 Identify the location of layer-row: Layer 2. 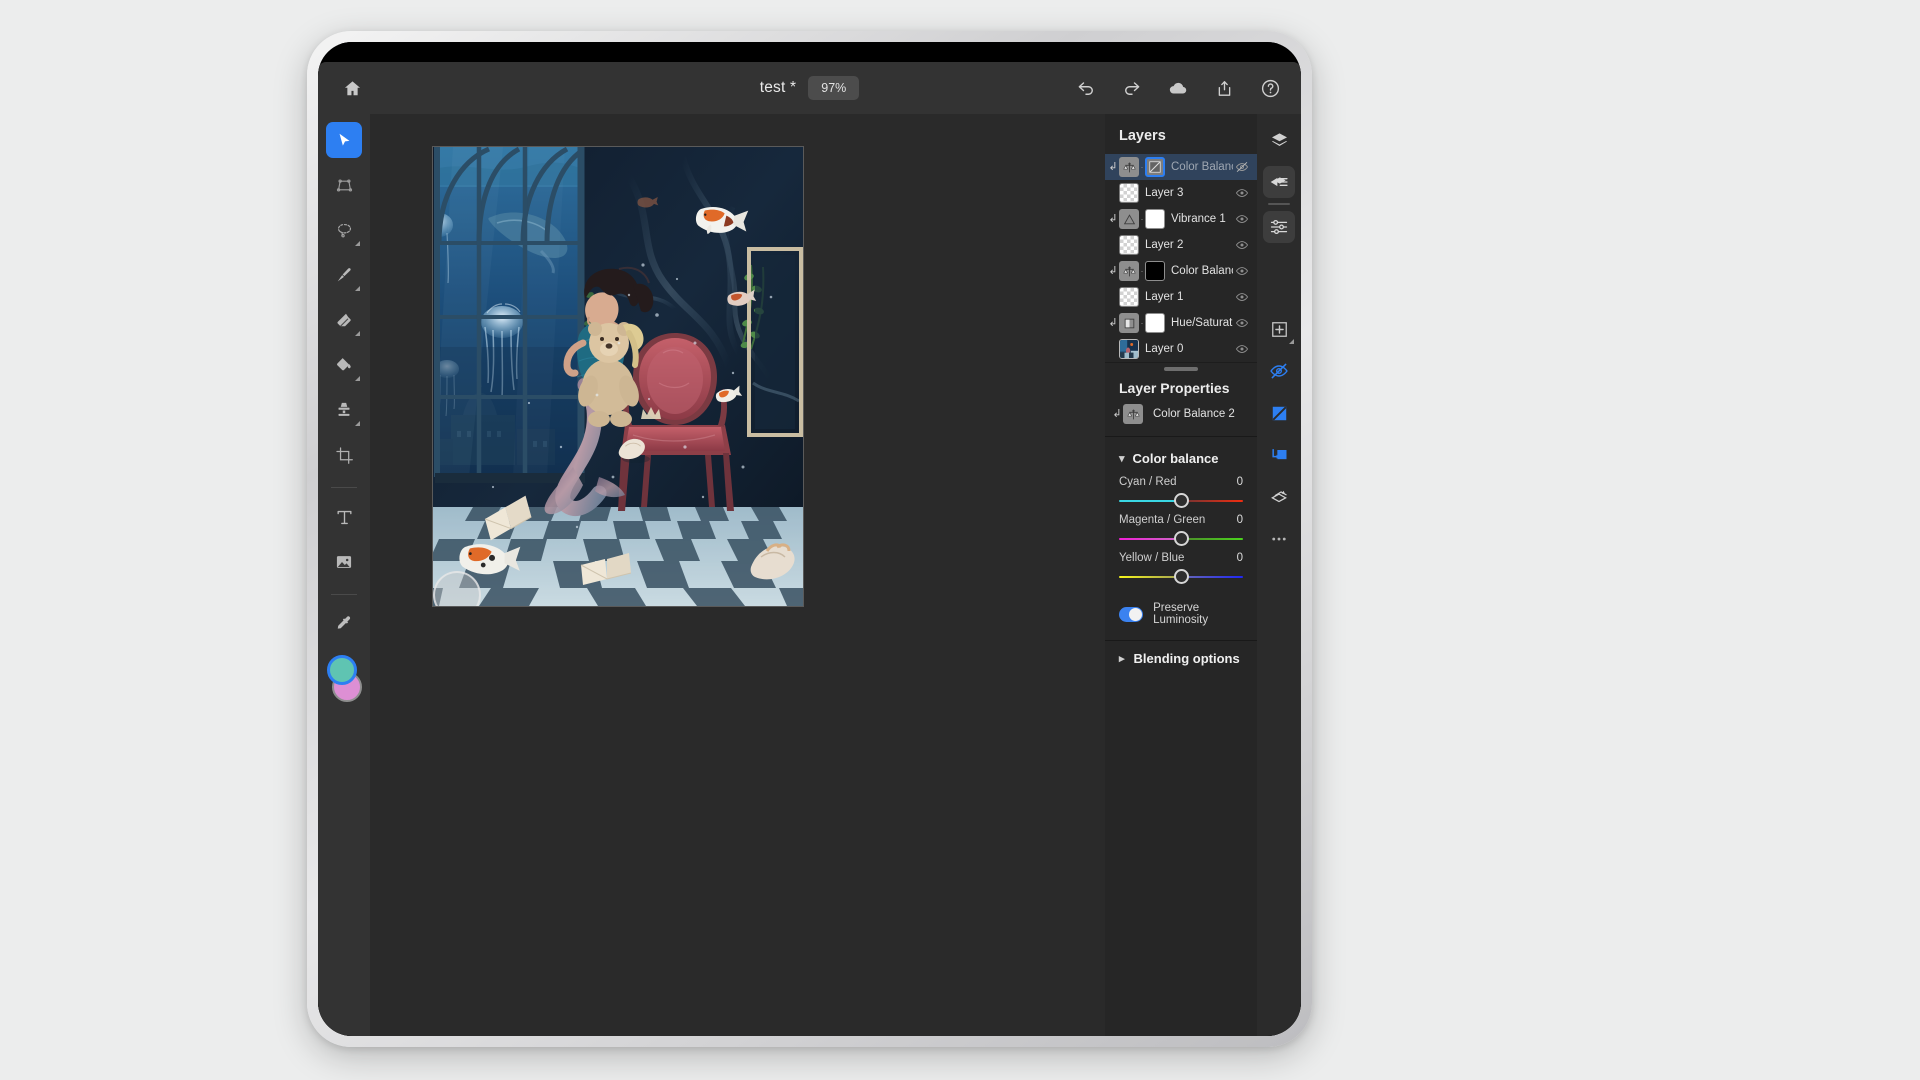
(1181, 245).